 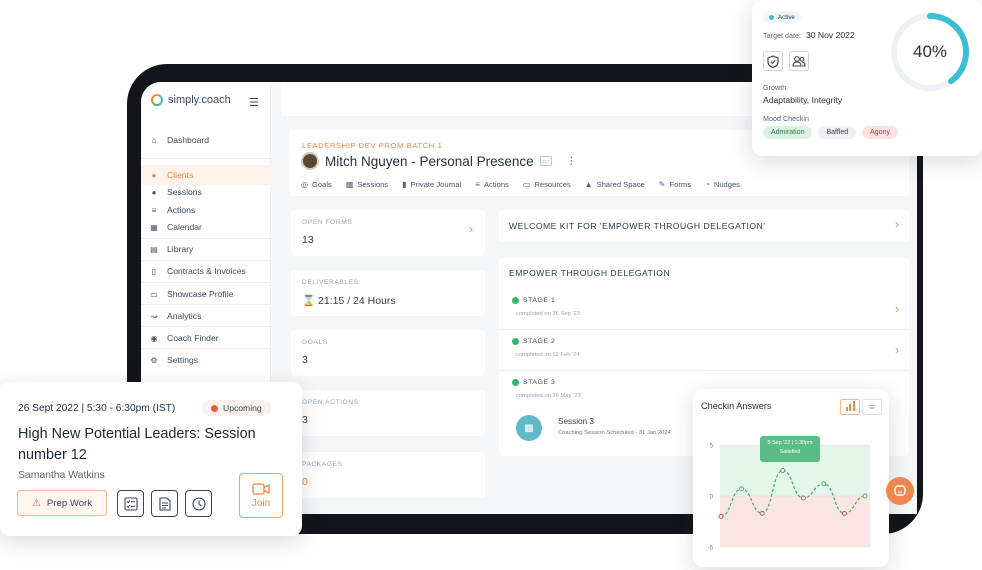 What do you see at coordinates (154, 140) in the screenshot?
I see `home-icon: ⌂` at bounding box center [154, 140].